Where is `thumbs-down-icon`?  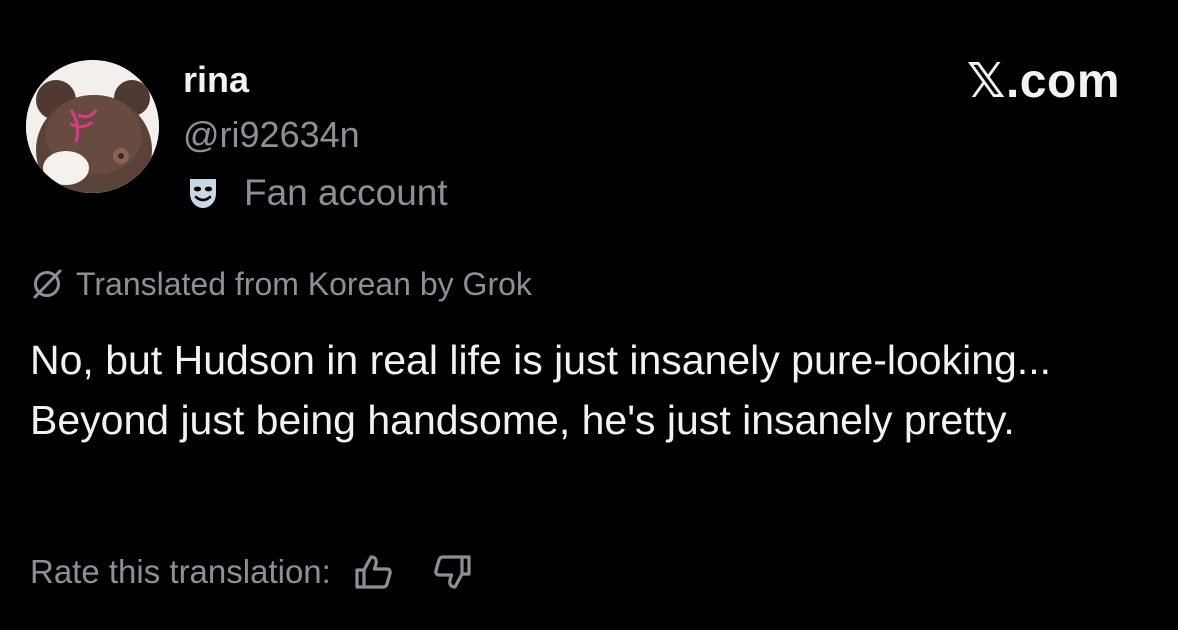 thumbs-down-icon is located at coordinates (453, 572).